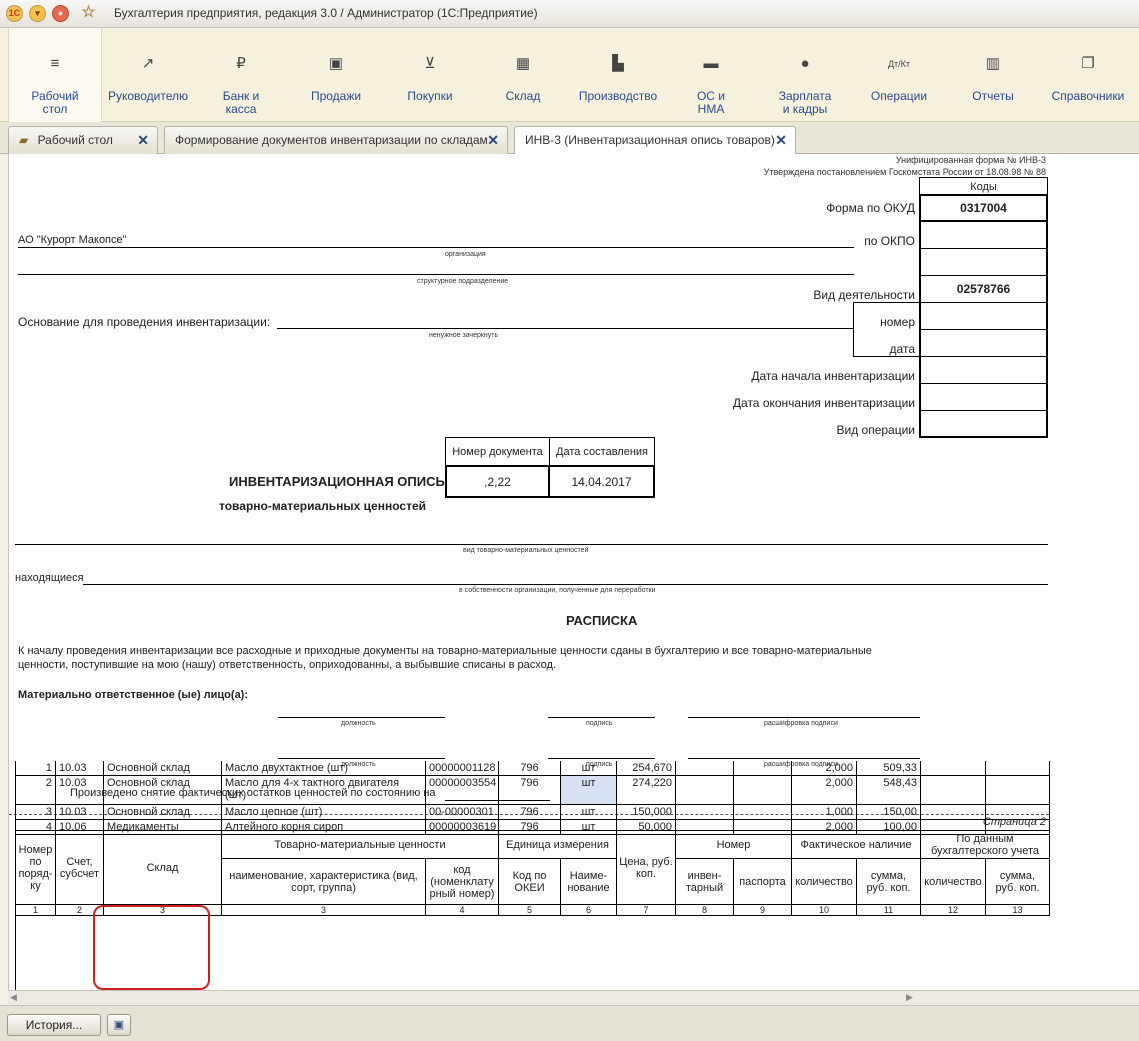 This screenshot has height=1041, width=1139. Describe the element at coordinates (36, 790) in the screenshot. I see `cell-n: 2` at that location.